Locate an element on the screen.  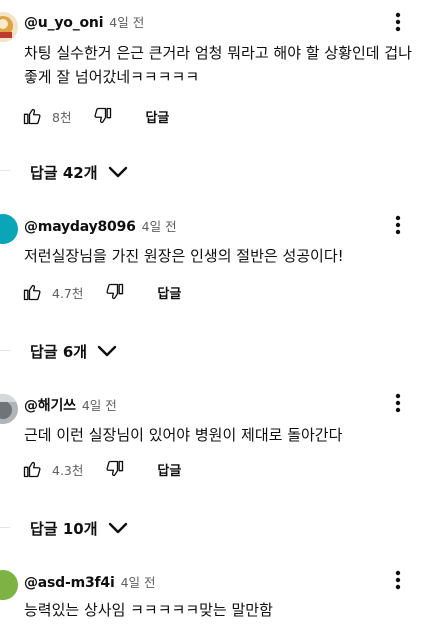
comment-author: @해기쓰 is located at coordinates (50, 405).